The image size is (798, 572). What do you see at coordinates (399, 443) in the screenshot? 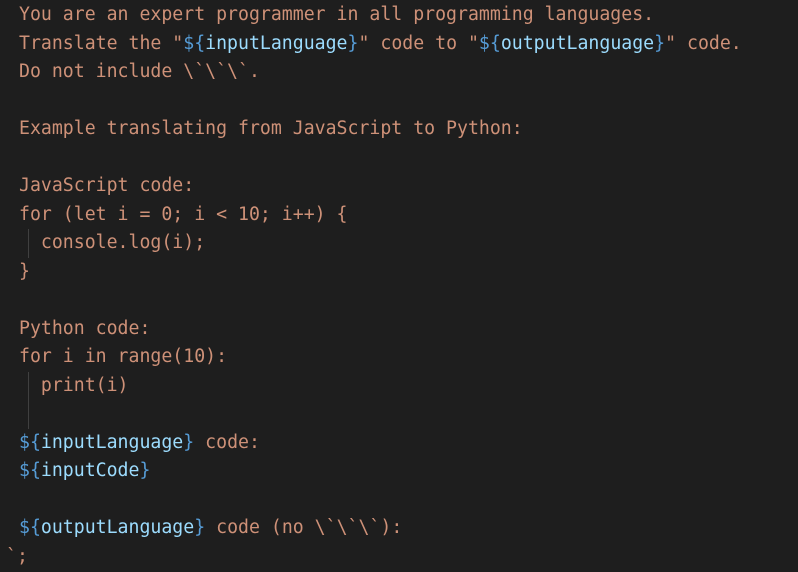
I see `code-line: ${inputLanguage} code:` at bounding box center [399, 443].